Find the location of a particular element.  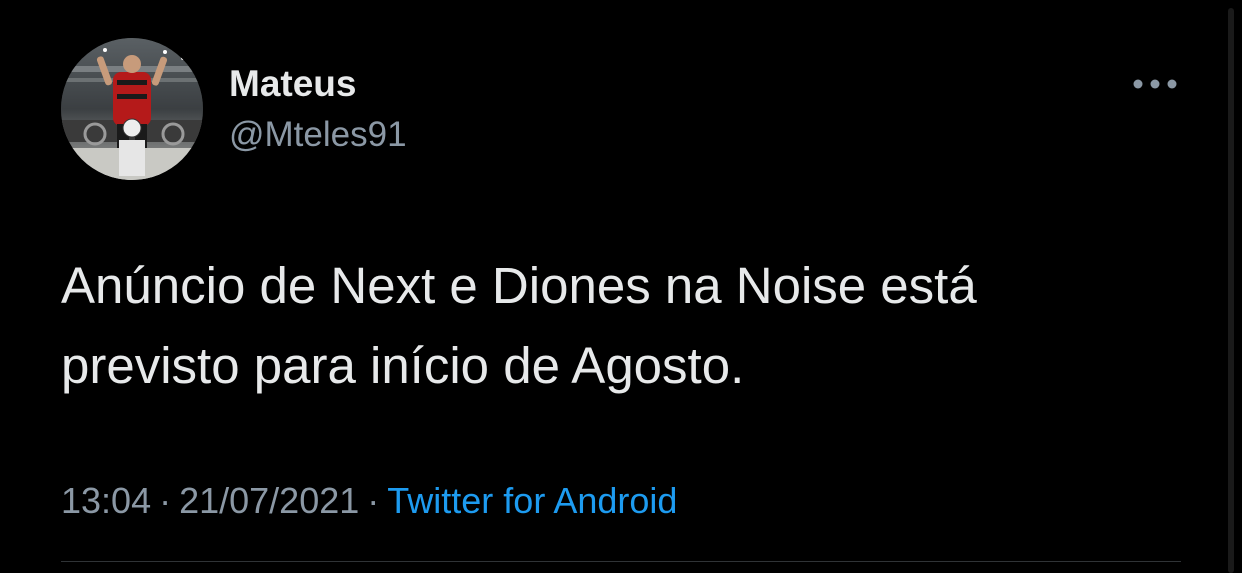

tweet-metadata: 13:04 · 21/07/2021 · Twitter for Android is located at coordinates (369, 501).